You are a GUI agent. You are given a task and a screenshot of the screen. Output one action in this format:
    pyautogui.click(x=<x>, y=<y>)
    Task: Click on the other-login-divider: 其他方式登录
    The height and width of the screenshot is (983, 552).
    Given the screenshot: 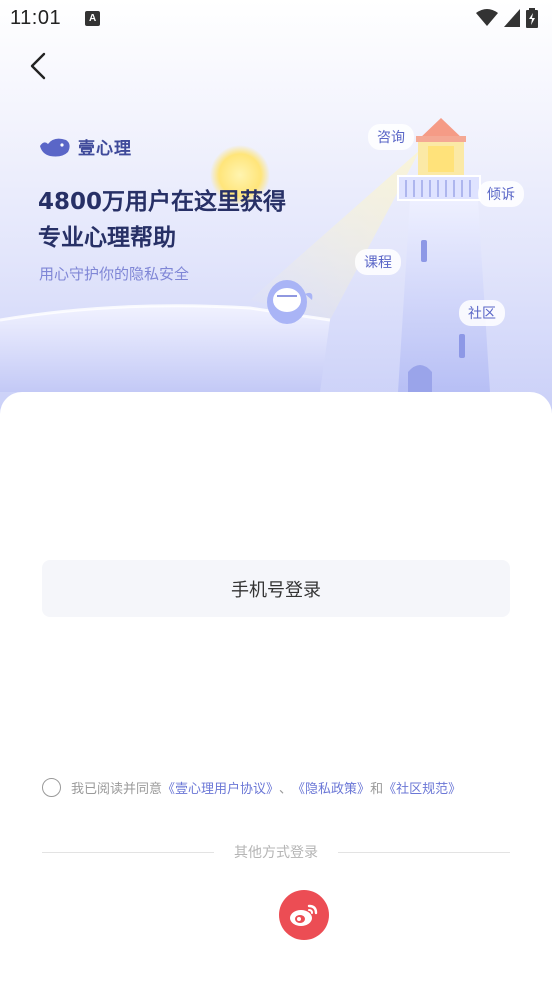 What is the action you would take?
    pyautogui.click(x=276, y=852)
    